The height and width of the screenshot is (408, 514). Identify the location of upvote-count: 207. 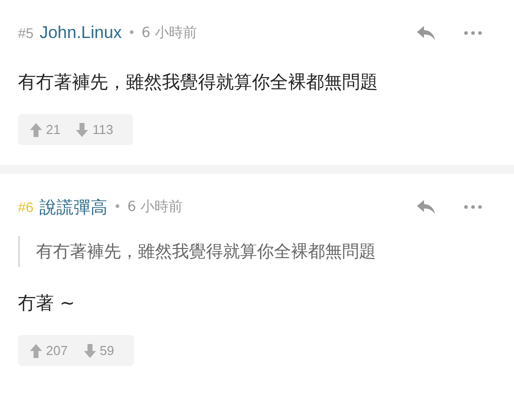
(57, 350).